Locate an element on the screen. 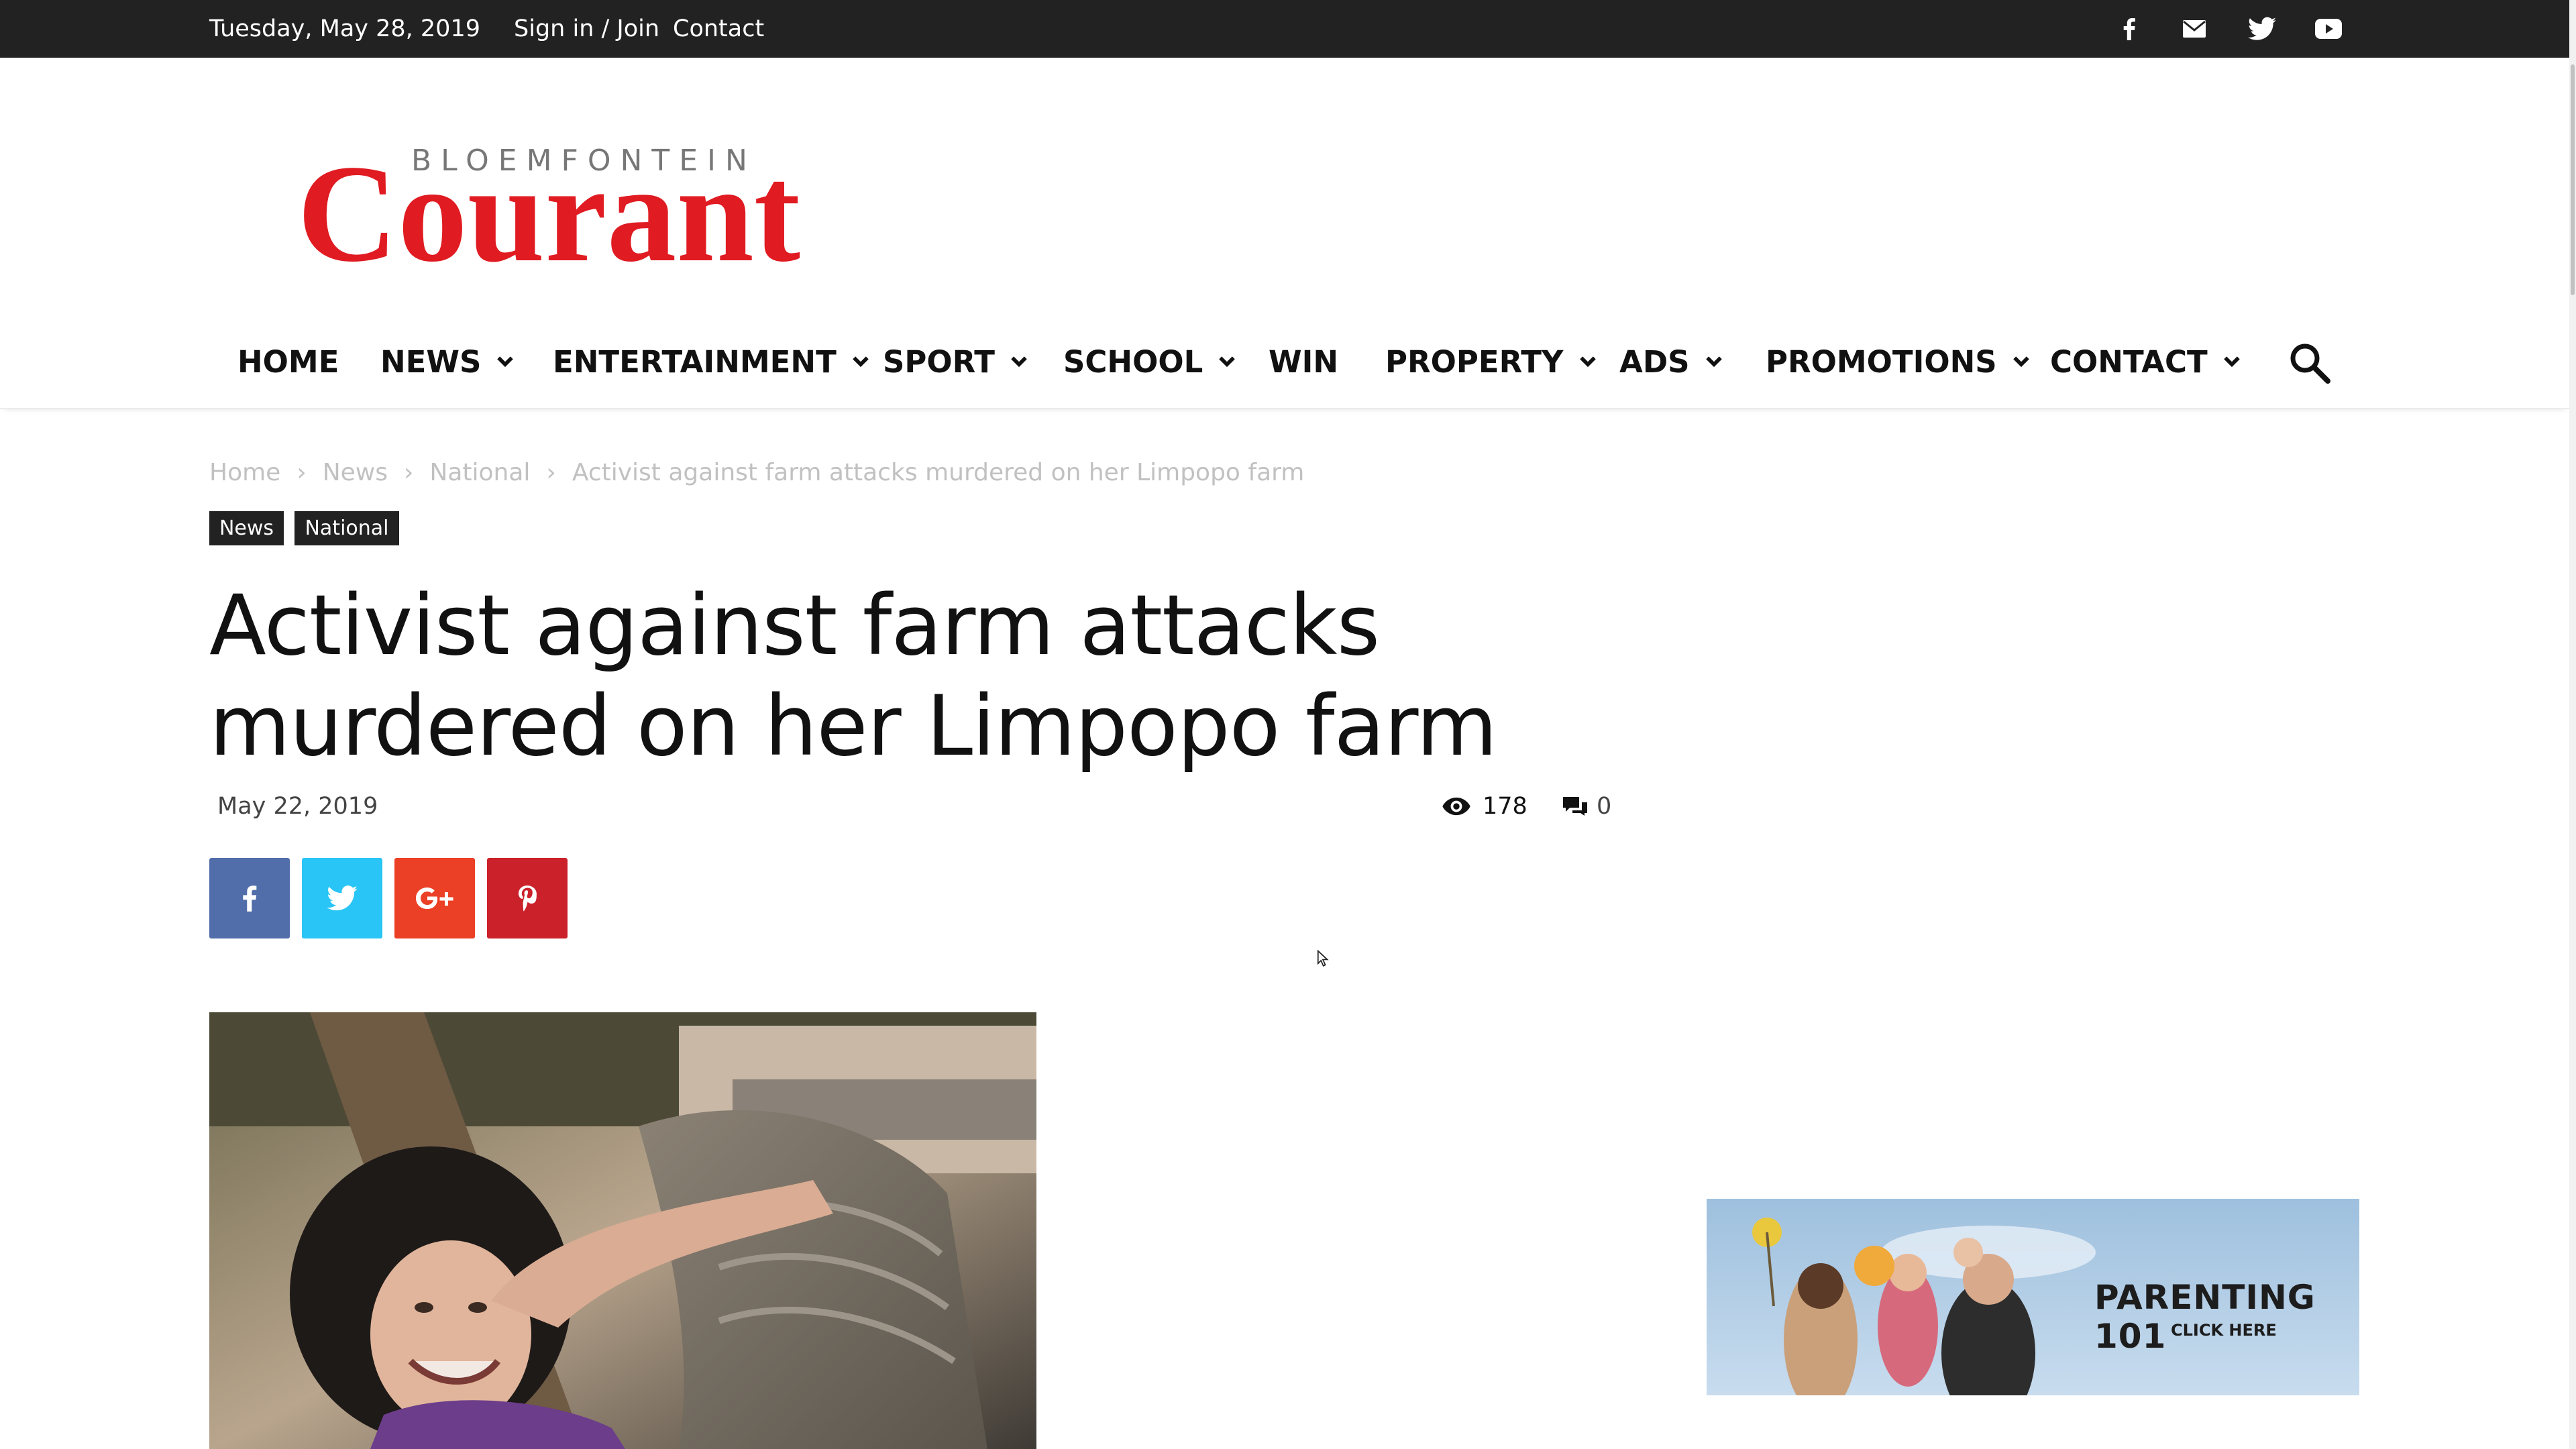 The height and width of the screenshot is (1449, 2576). view-count: 178 is located at coordinates (1484, 806).